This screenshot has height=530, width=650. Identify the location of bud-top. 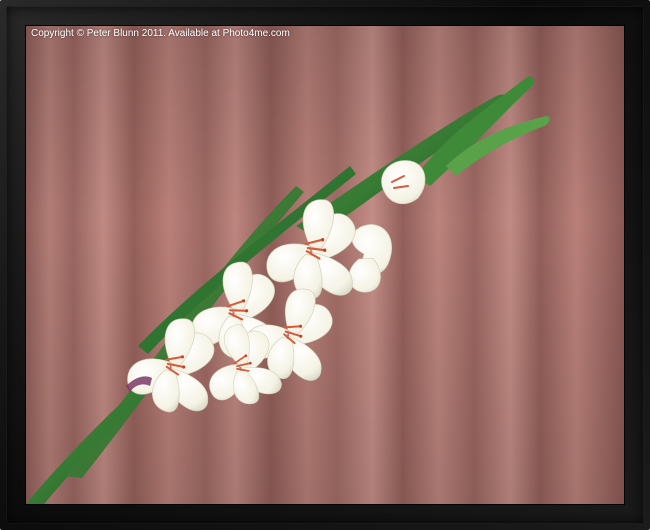
(403, 182).